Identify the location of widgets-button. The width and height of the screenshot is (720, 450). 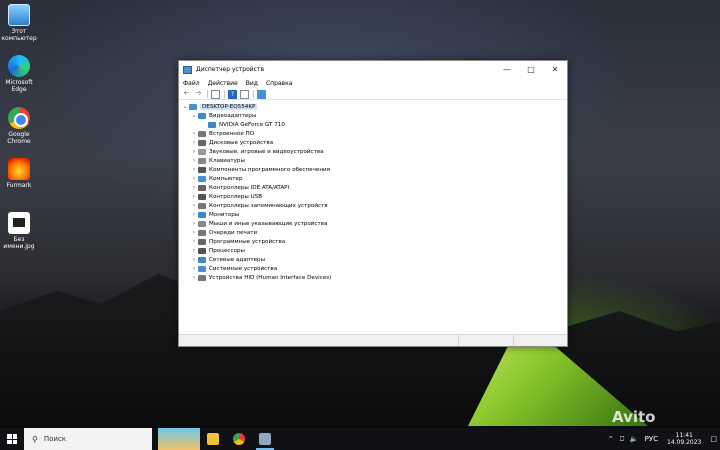
(179, 439).